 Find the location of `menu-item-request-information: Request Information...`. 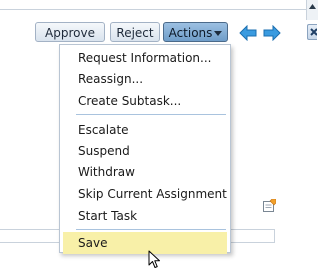

menu-item-request-information: Request Information... is located at coordinates (145, 58).